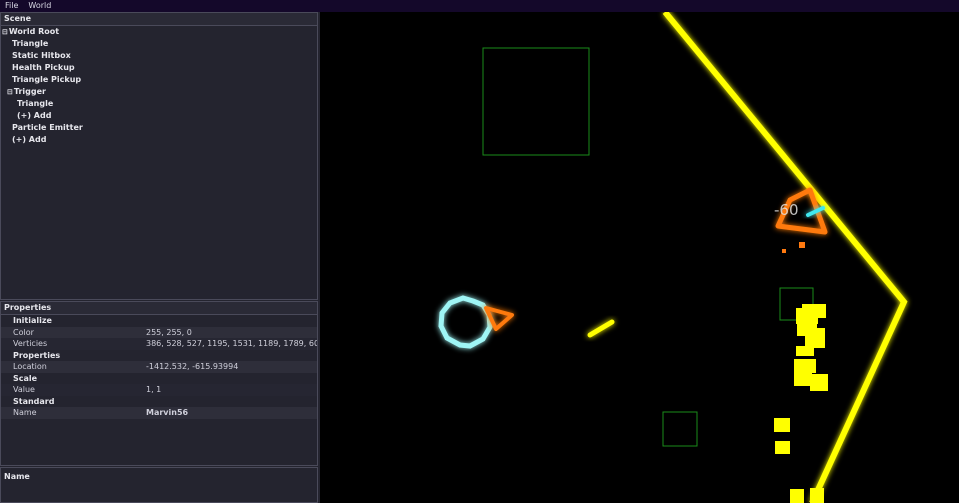 This screenshot has height=503, width=959. What do you see at coordinates (231, 390) in the screenshot?
I see `property-value: 1, 1` at bounding box center [231, 390].